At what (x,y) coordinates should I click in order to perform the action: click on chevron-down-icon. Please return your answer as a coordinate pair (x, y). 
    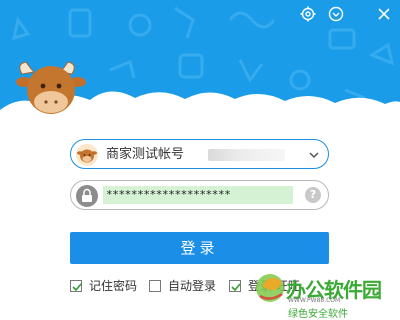
    Looking at the image, I should click on (314, 155).